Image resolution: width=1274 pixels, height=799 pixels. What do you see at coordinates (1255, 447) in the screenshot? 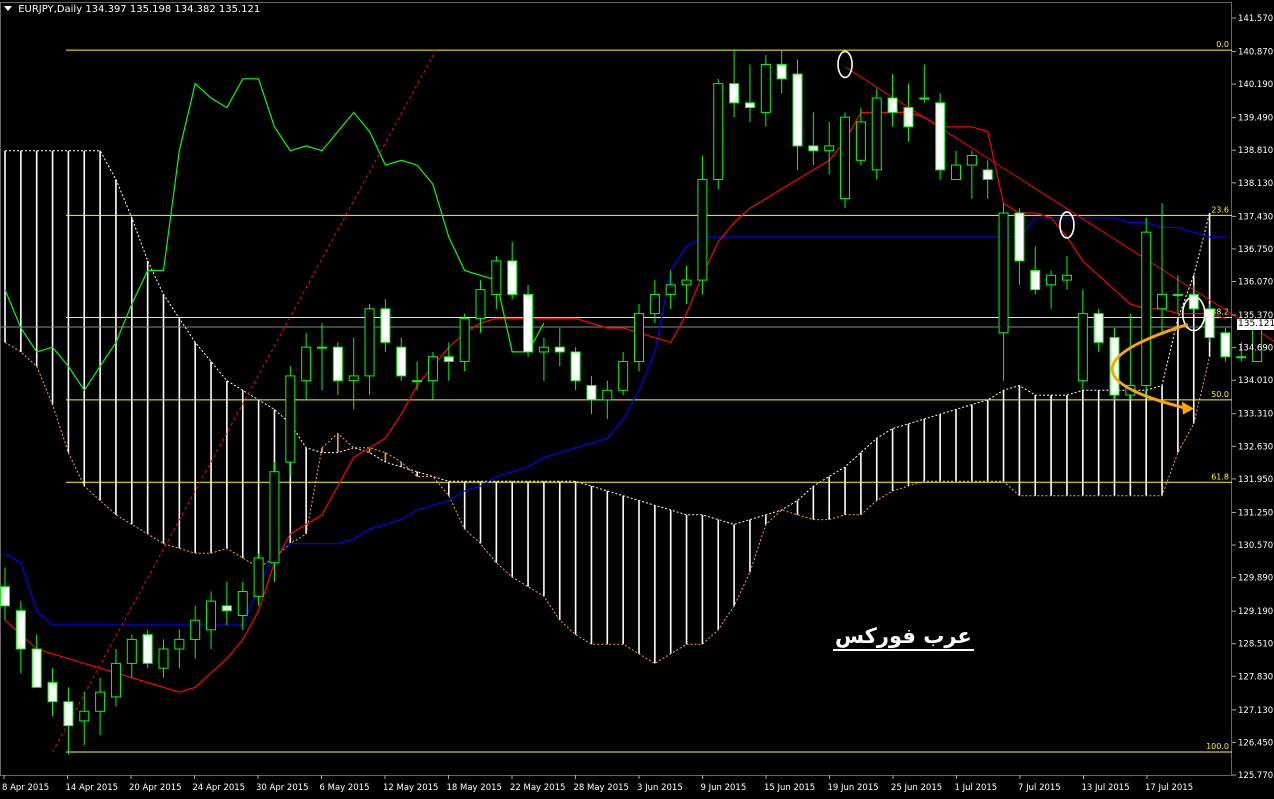
I see `y-tick-label: 132.630` at bounding box center [1255, 447].